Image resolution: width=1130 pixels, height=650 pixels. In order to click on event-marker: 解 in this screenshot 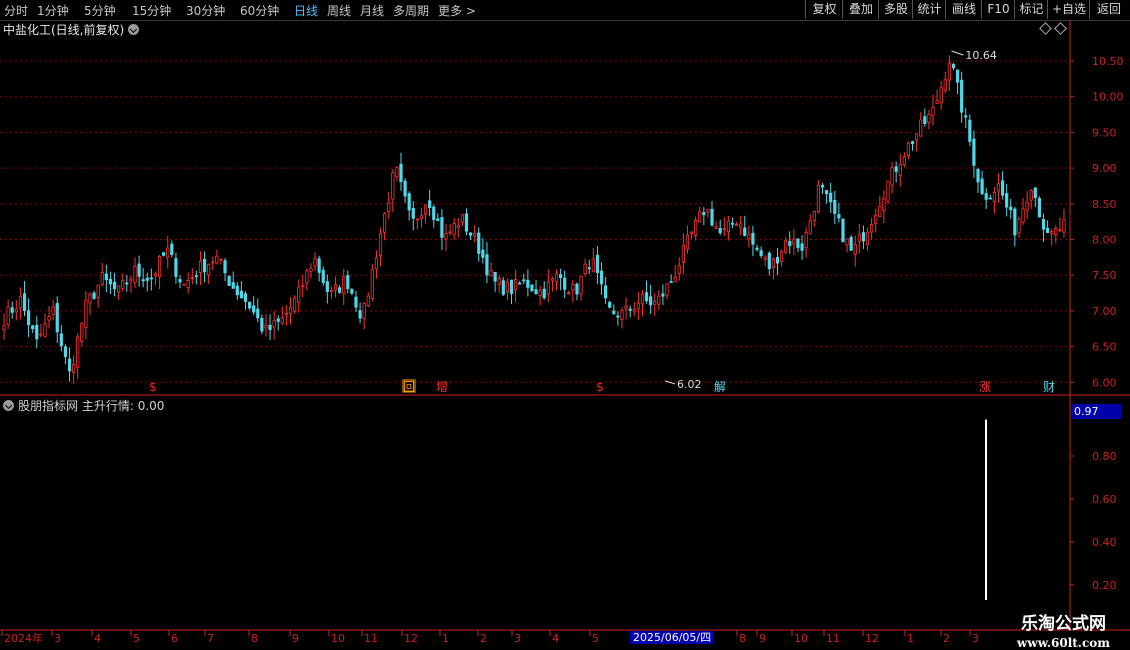, I will do `click(720, 387)`.